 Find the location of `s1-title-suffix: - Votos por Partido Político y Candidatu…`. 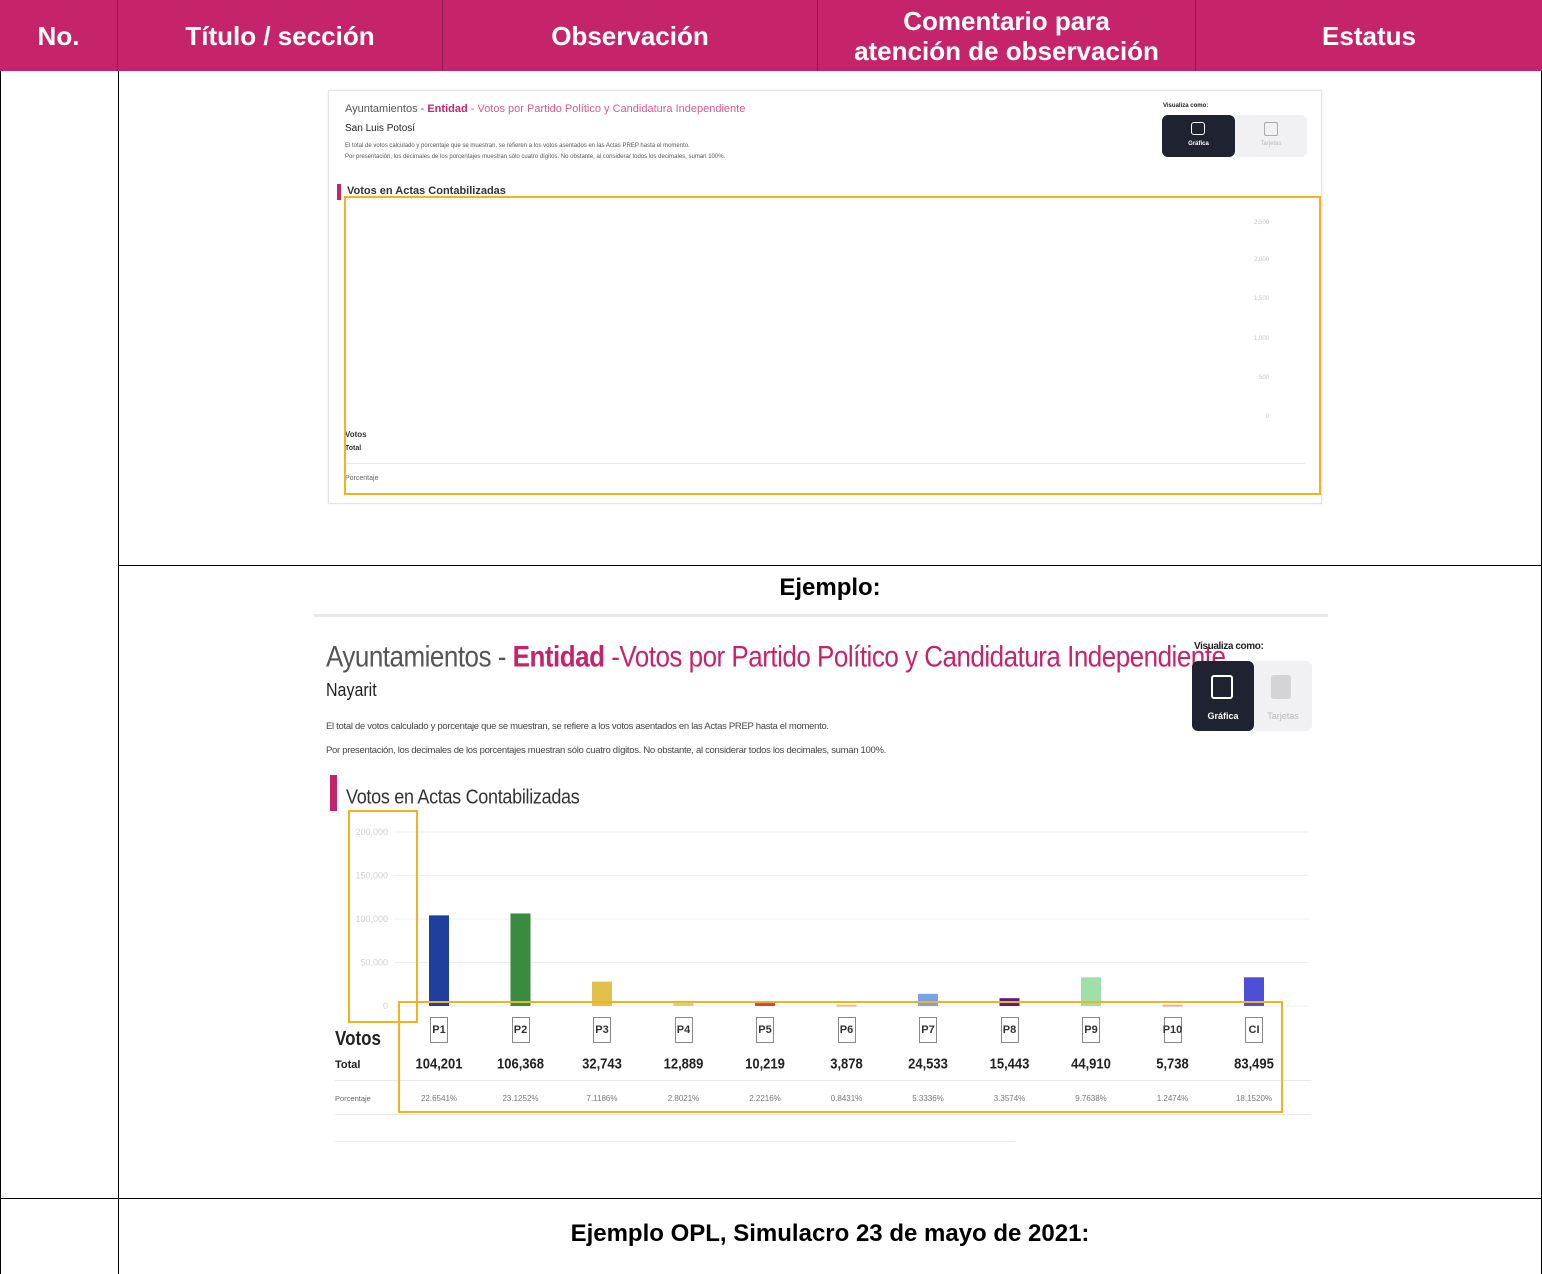

s1-title-suffix: - Votos por Partido Político y Candidatu… is located at coordinates (606, 109).